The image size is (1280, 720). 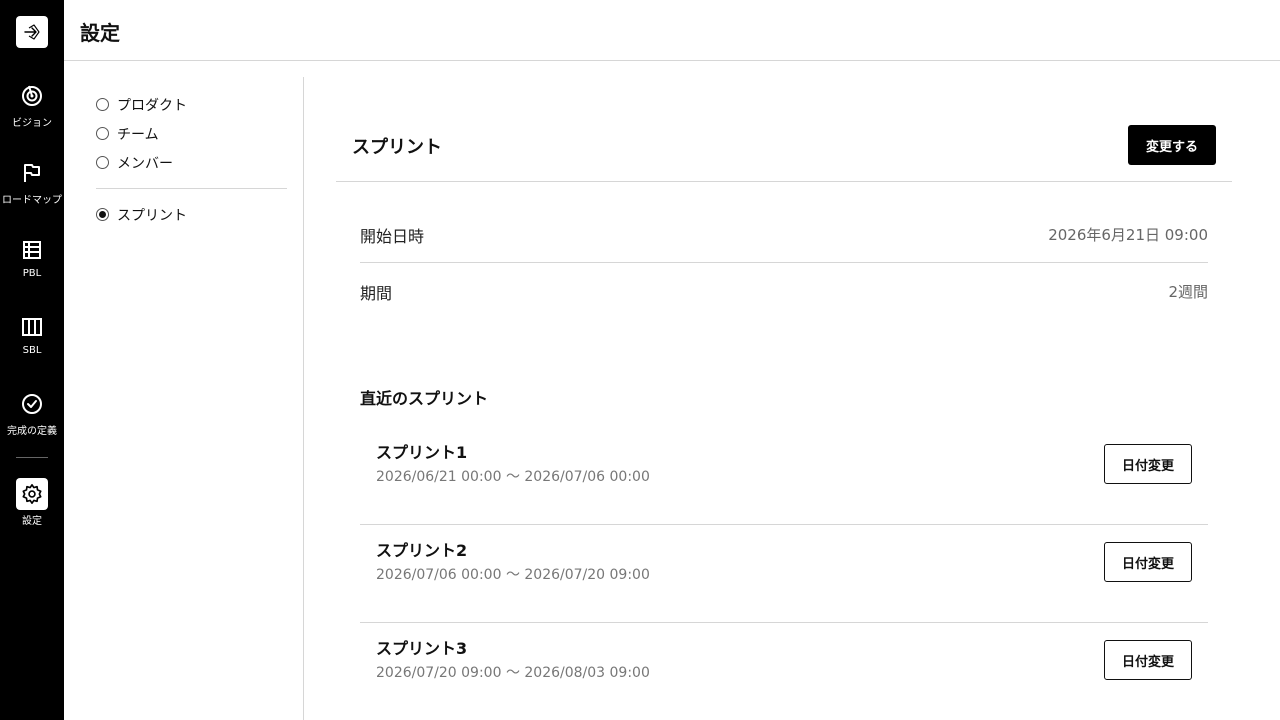 I want to click on side-nav: ビジョン ロードマップ PBL SBL 完成の定義 設定, so click(x=32, y=360).